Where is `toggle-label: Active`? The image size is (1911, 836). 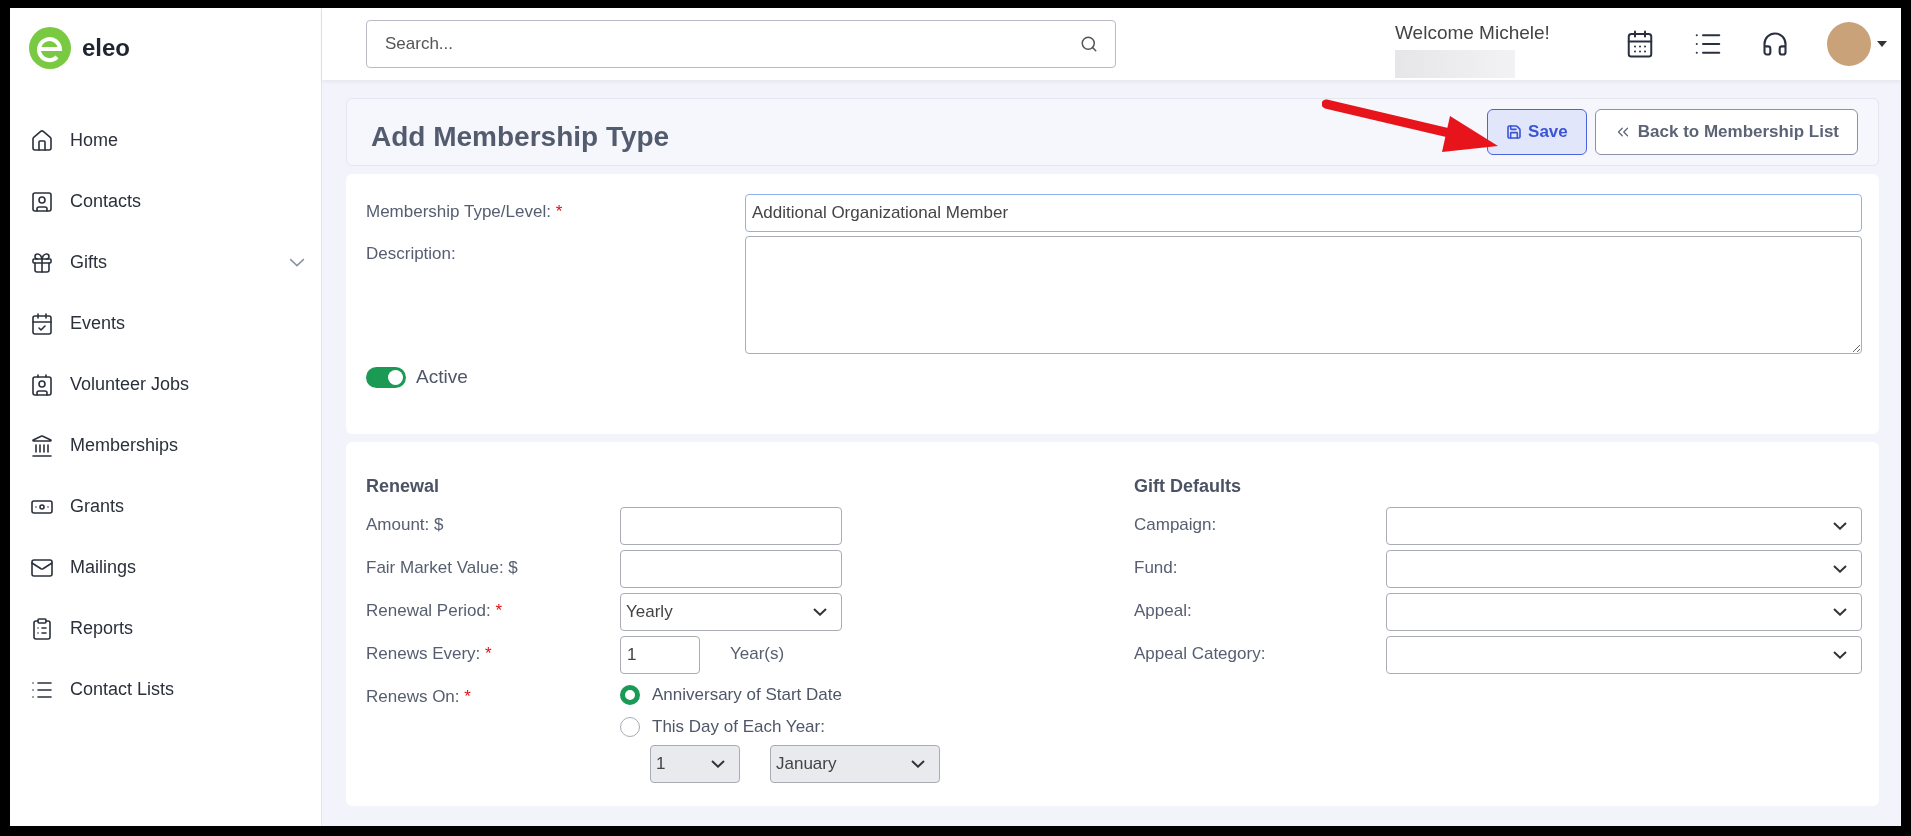
toggle-label: Active is located at coordinates (442, 377).